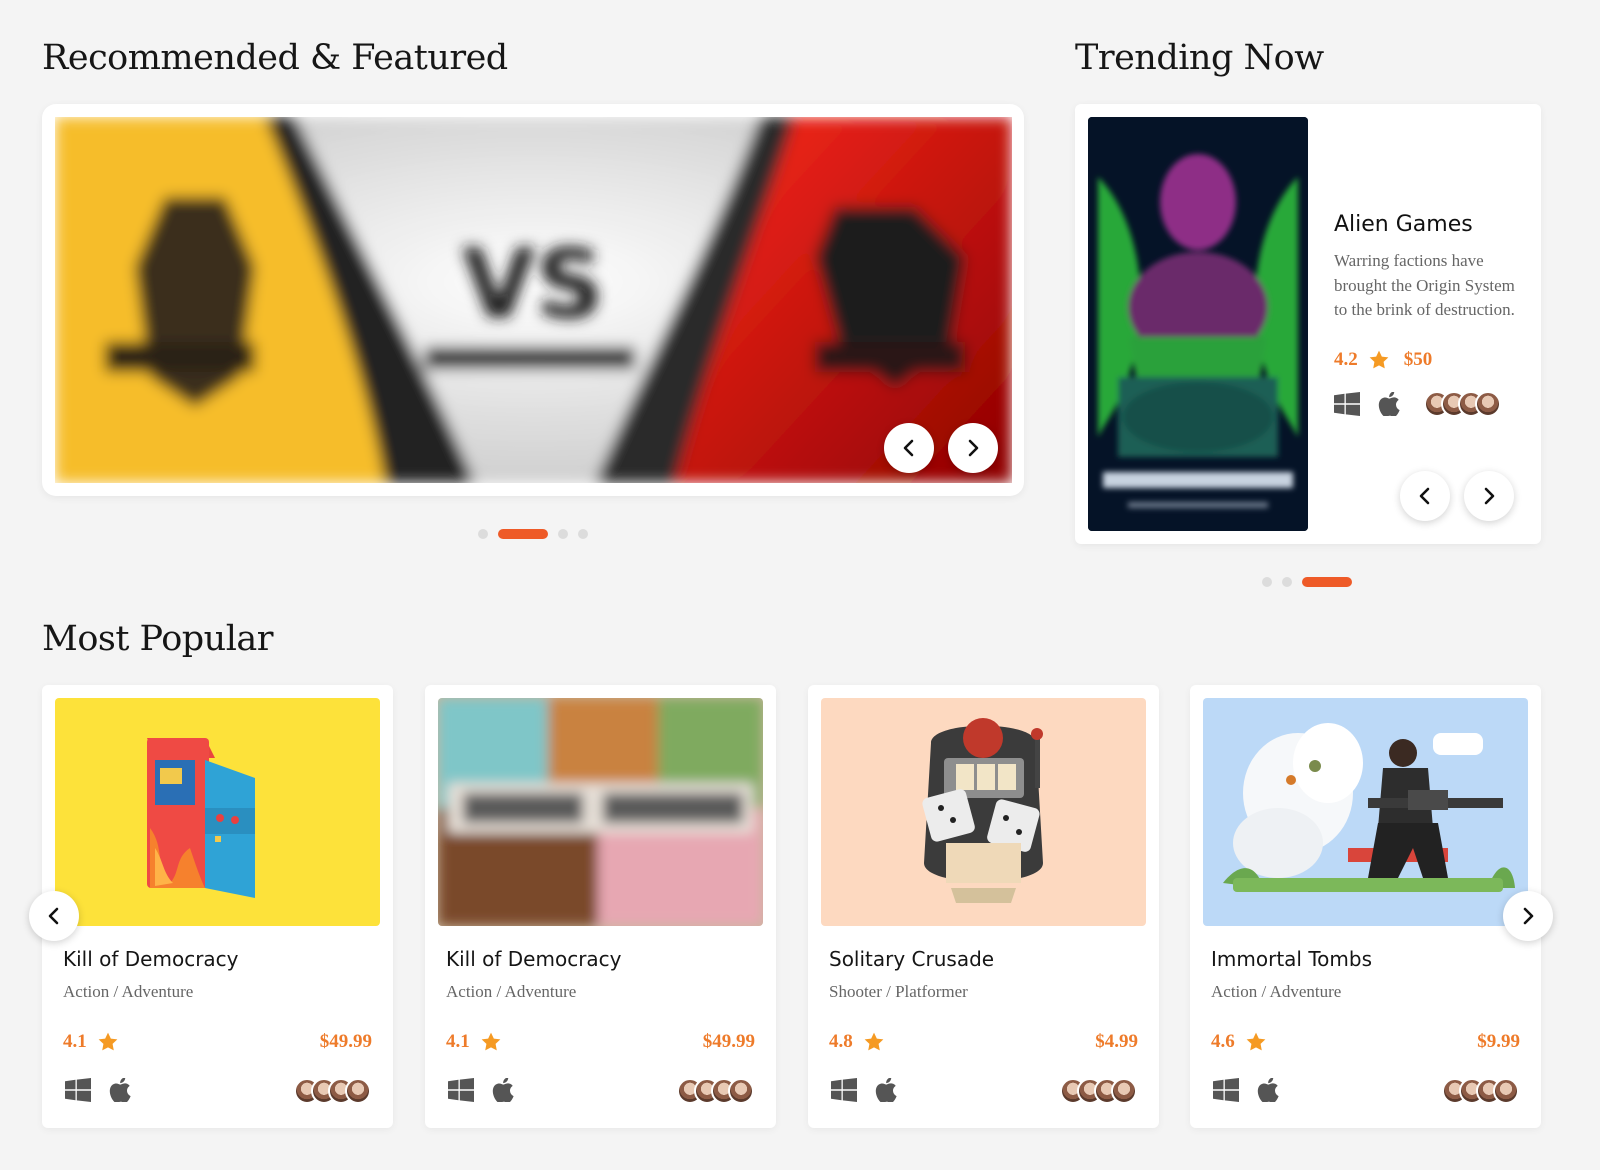 This screenshot has width=1600, height=1170. I want to click on trending-cover-image, so click(1198, 324).